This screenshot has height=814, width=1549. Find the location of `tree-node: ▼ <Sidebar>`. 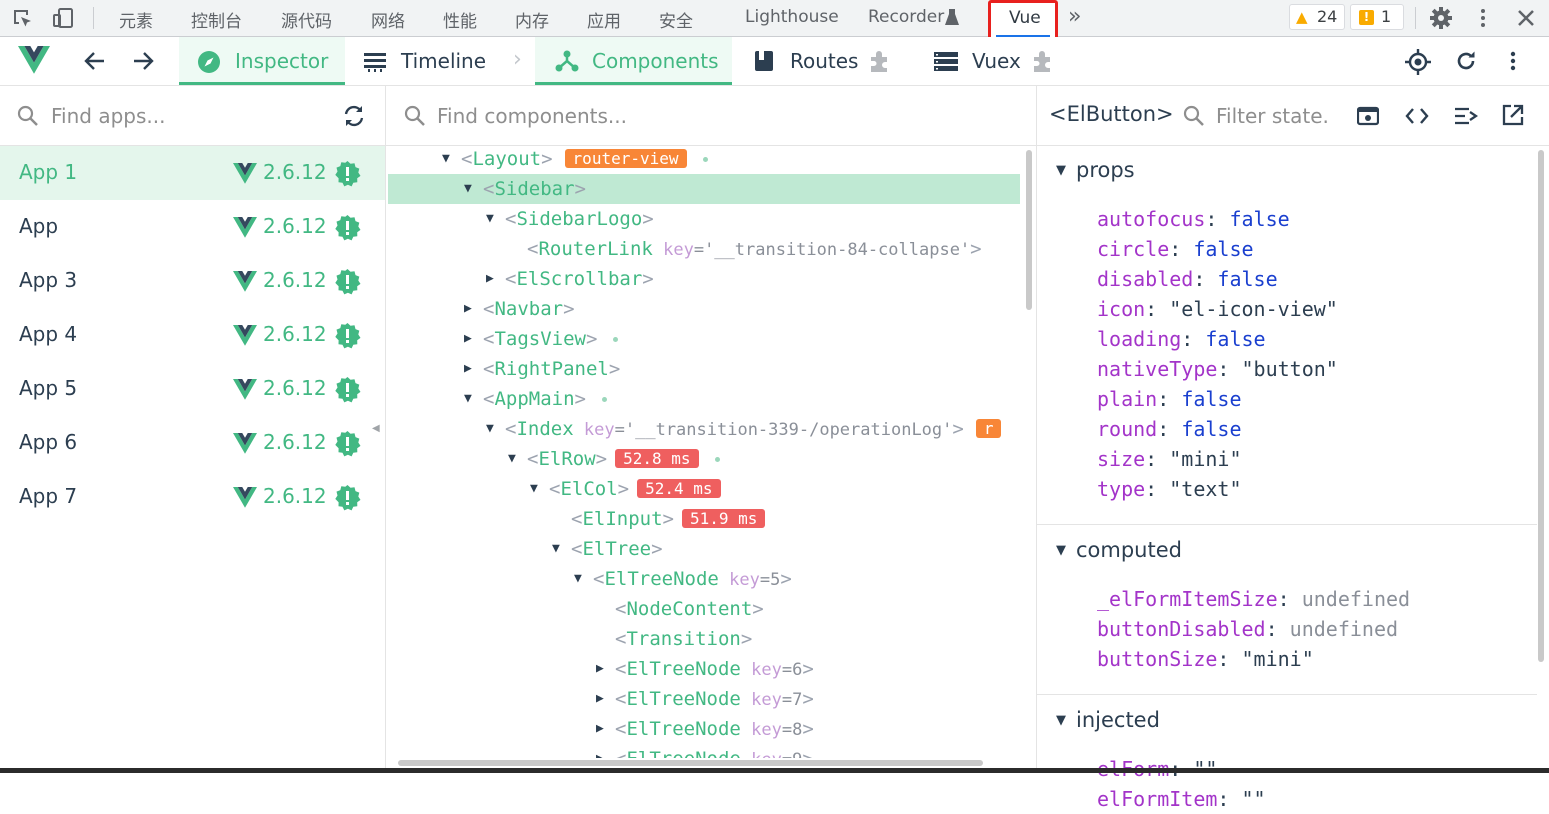

tree-node: ▼ <Sidebar> is located at coordinates (525, 189).